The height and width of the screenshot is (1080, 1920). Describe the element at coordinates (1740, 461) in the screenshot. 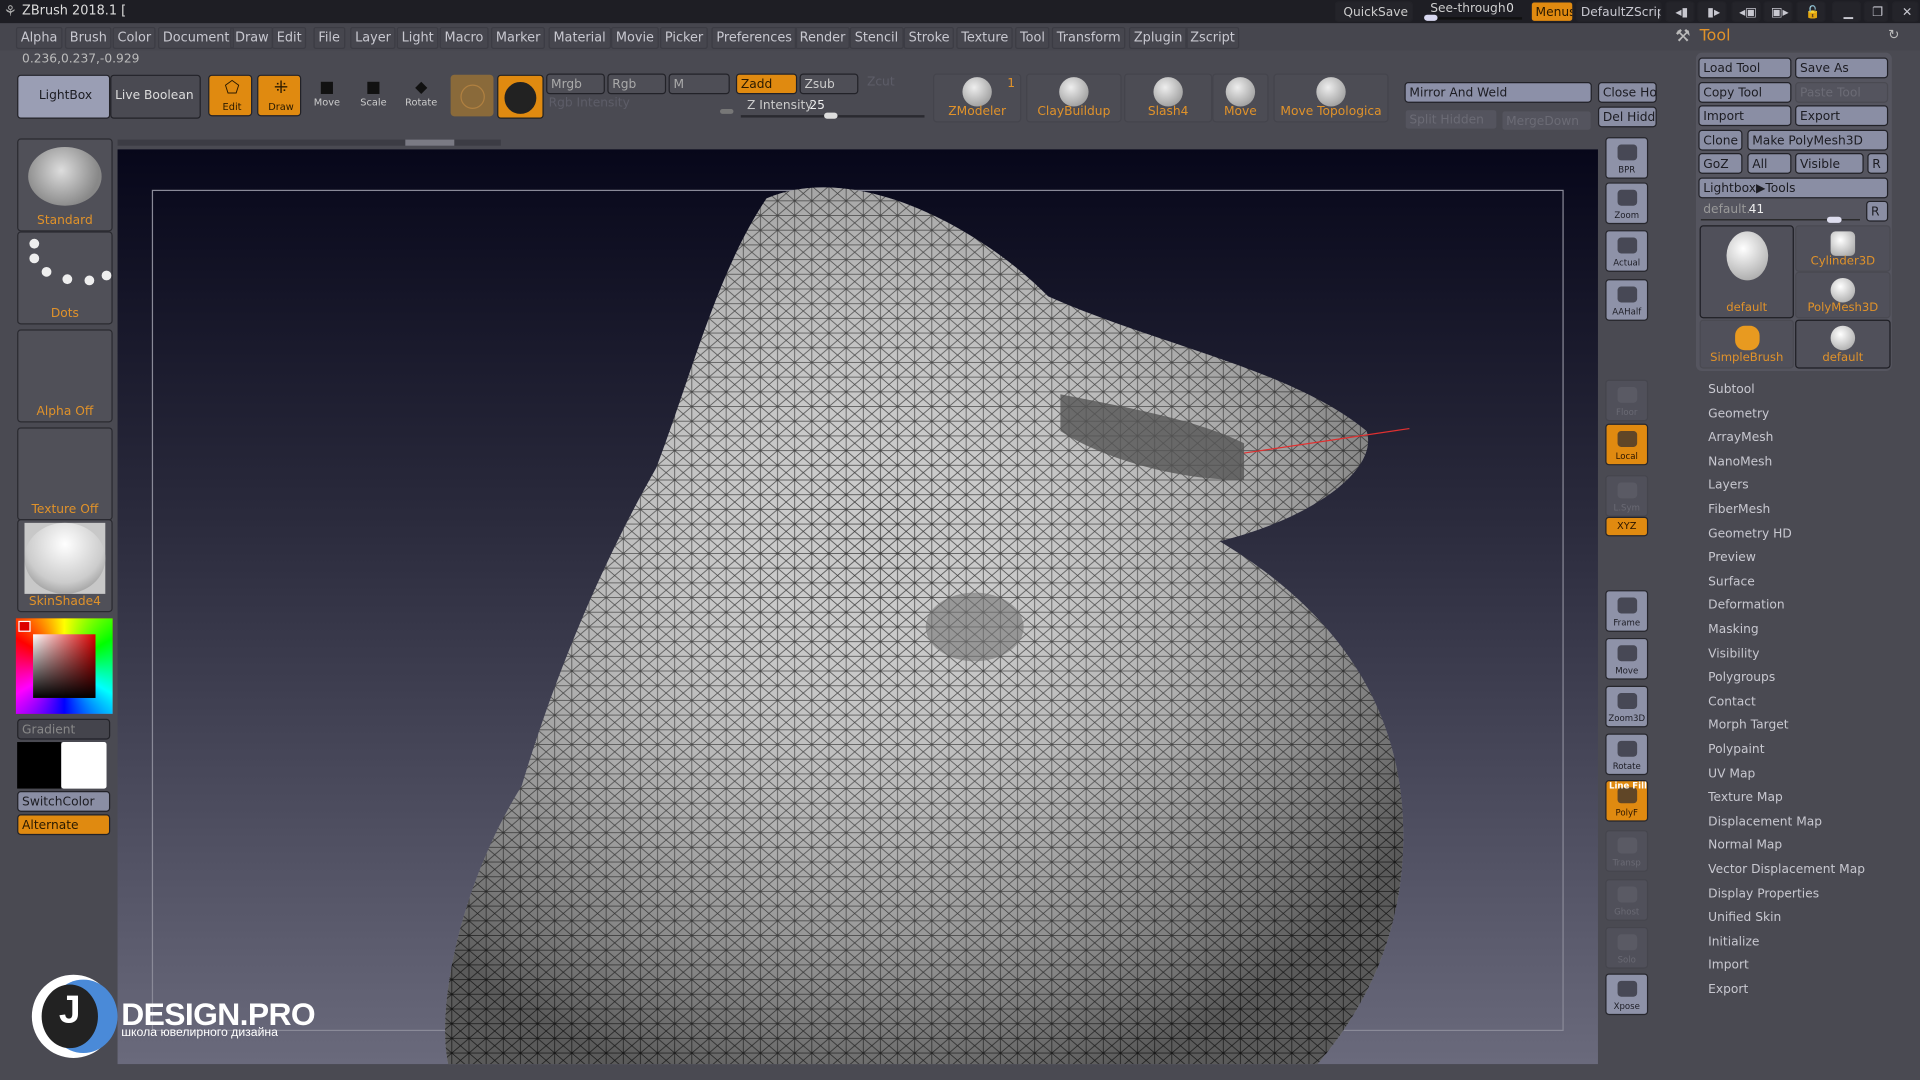

I see `tool-section-nanomesh: NanoMesh` at that location.